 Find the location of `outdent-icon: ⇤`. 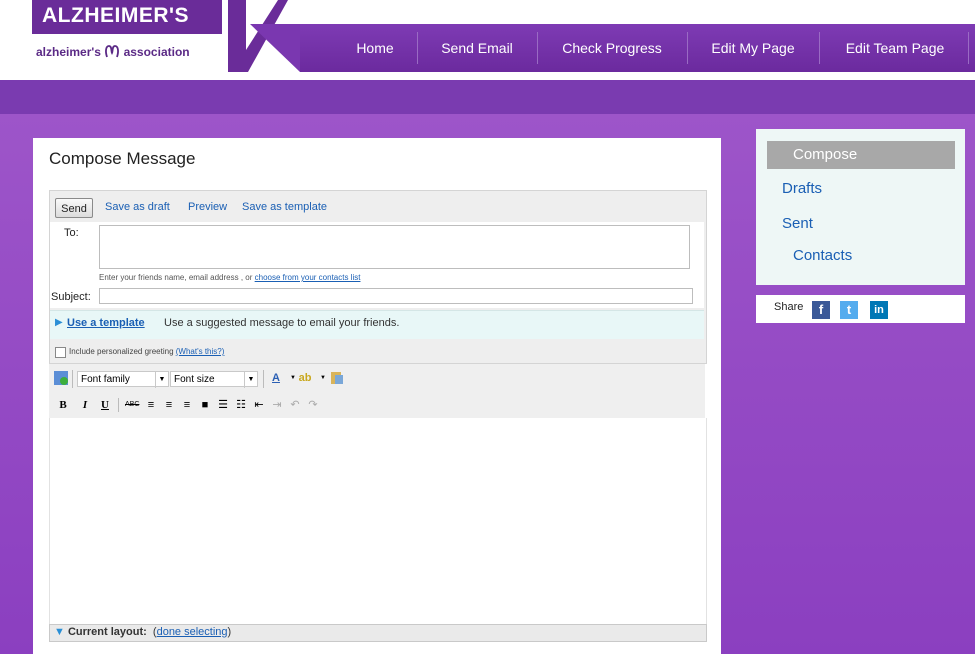

outdent-icon: ⇤ is located at coordinates (259, 405).